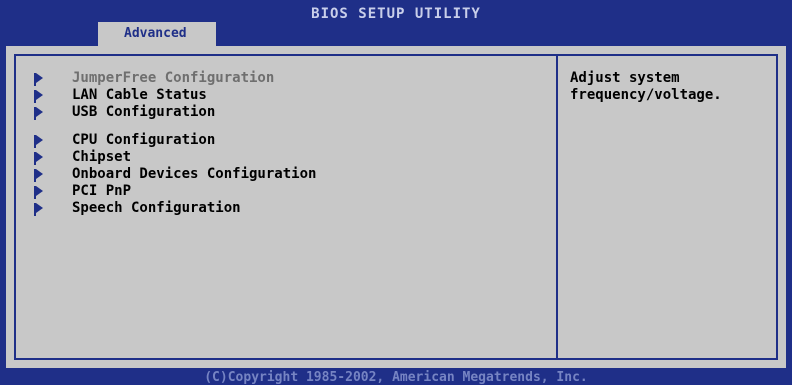 Image resolution: width=792 pixels, height=385 pixels. What do you see at coordinates (102, 157) in the screenshot?
I see `menu-item-label: Chipset` at bounding box center [102, 157].